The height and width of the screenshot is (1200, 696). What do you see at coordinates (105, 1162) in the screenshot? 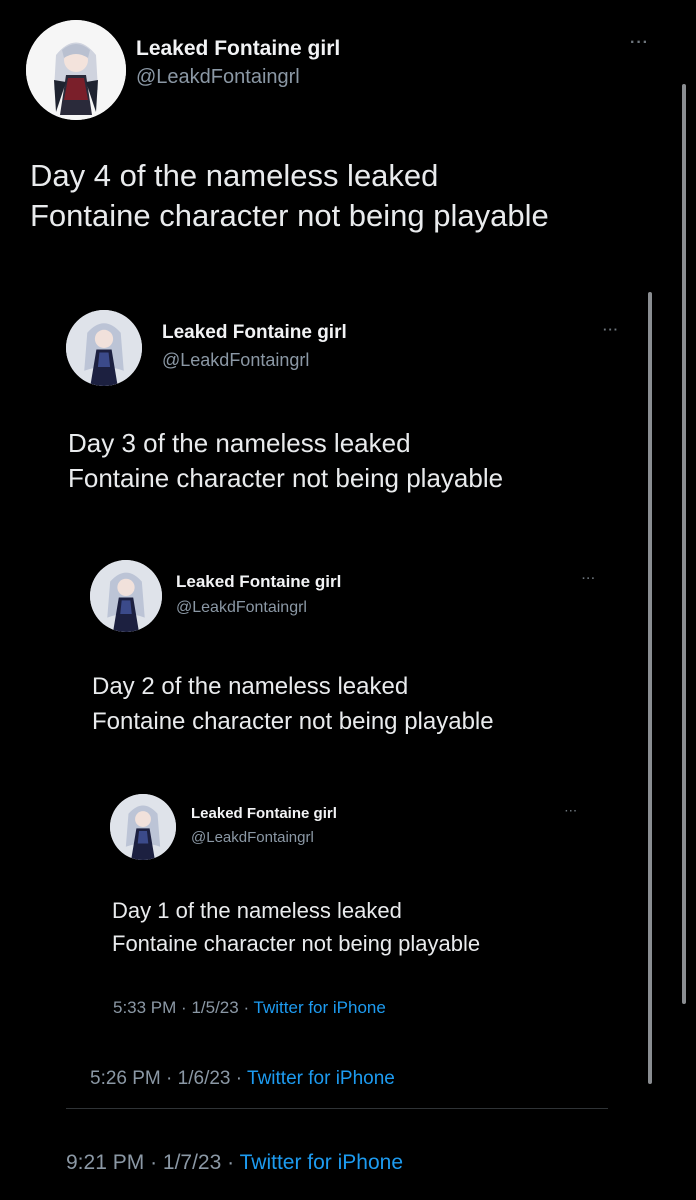
I see `tweet-time: 9:21 PM` at bounding box center [105, 1162].